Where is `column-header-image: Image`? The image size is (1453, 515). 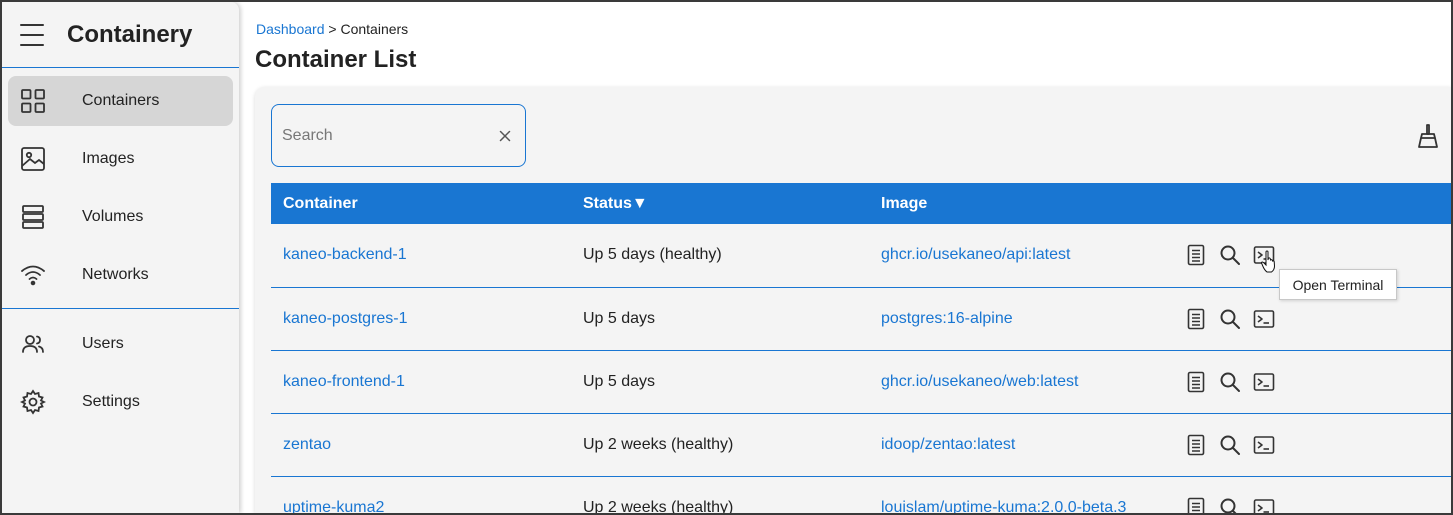 column-header-image: Image is located at coordinates (1019, 203).